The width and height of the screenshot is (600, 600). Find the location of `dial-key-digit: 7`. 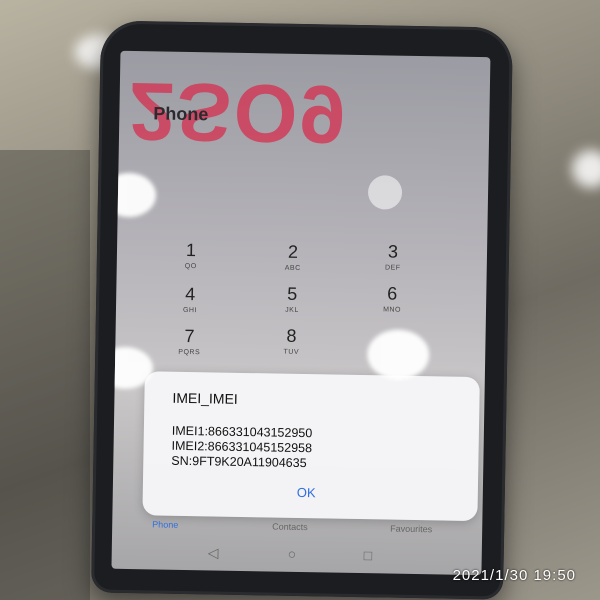

dial-key-digit: 7 is located at coordinates (189, 336).